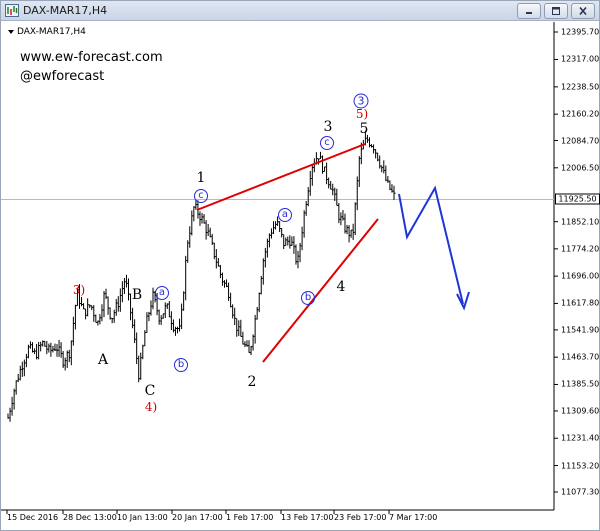 This screenshot has width=600, height=531. Describe the element at coordinates (151, 407) in the screenshot. I see `wave-label-red-4: 4)` at that location.